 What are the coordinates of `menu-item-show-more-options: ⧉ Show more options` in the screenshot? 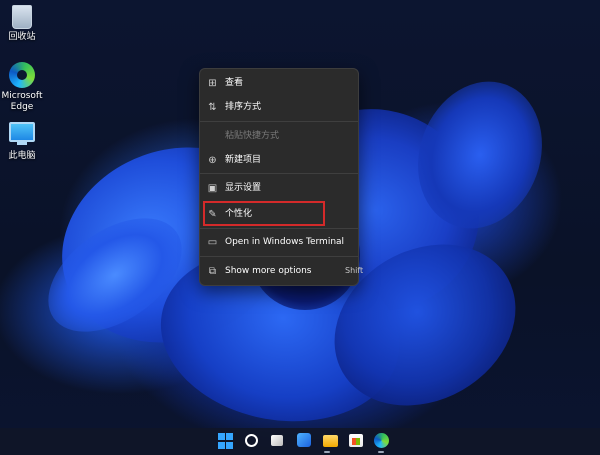 It's located at (279, 271).